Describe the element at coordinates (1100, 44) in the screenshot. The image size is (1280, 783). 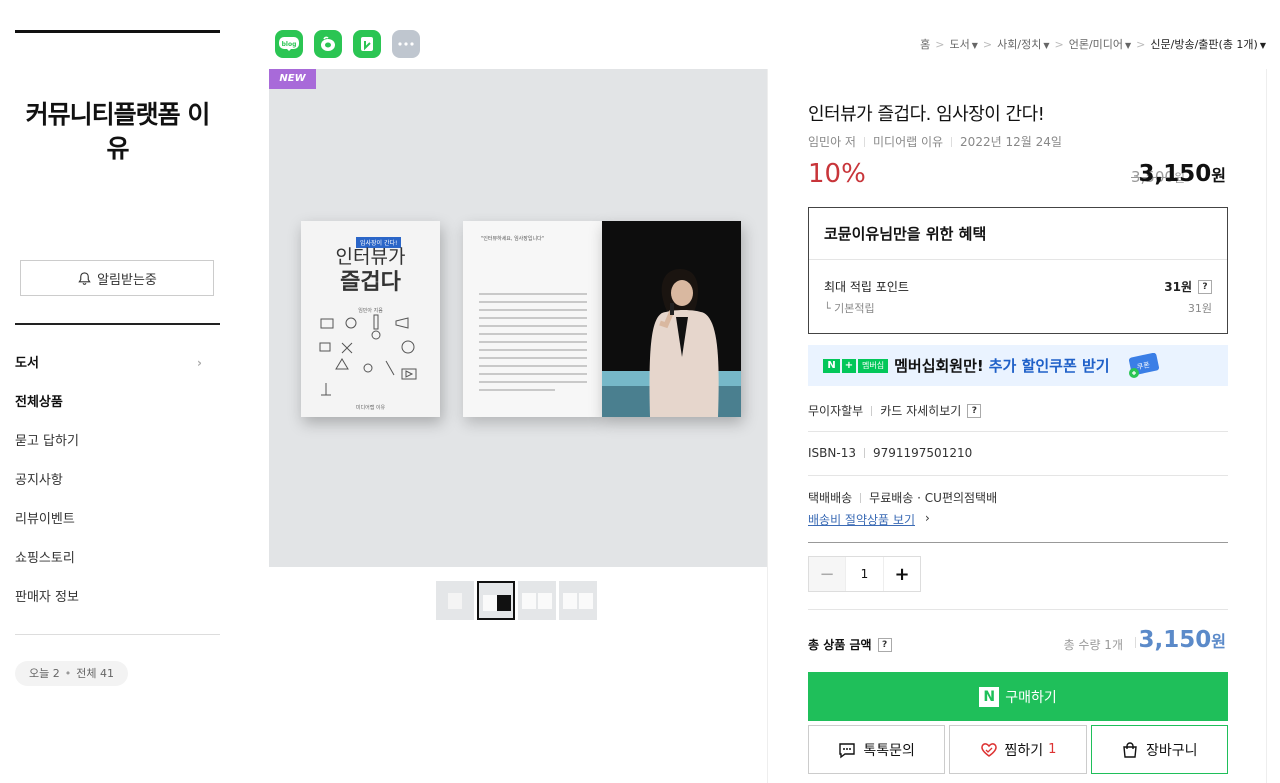
I see `breadcrumb-media: 언론/미디어 ▼` at that location.